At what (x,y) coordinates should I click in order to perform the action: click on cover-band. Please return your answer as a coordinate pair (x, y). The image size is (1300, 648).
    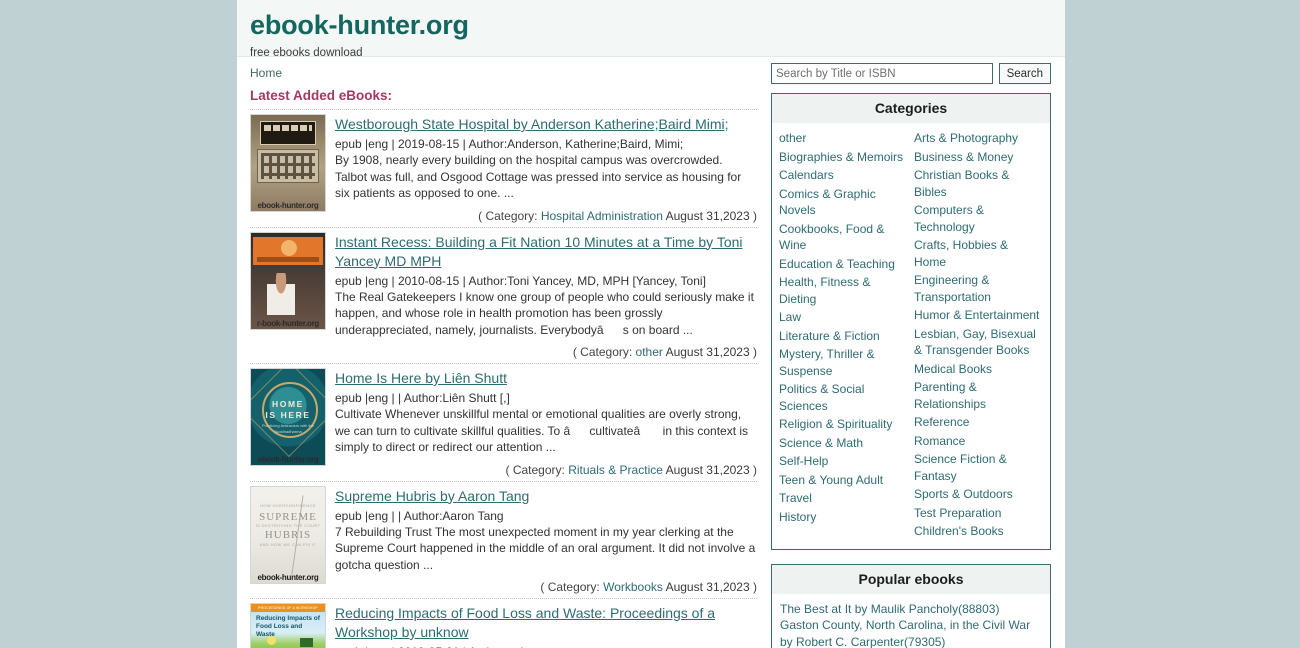
    Looking at the image, I should click on (288, 250).